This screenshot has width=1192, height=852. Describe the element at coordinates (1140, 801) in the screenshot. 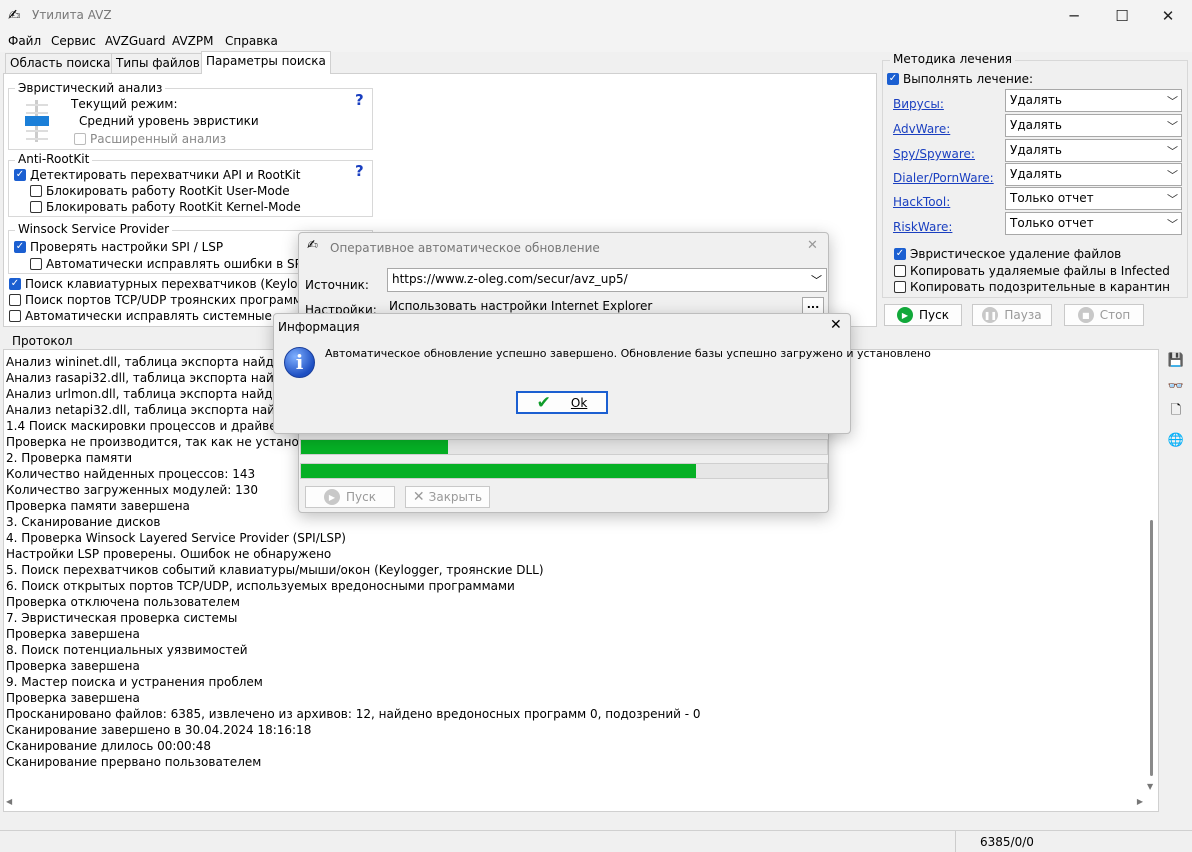

I see `scroll-right-icon: ▶` at that location.